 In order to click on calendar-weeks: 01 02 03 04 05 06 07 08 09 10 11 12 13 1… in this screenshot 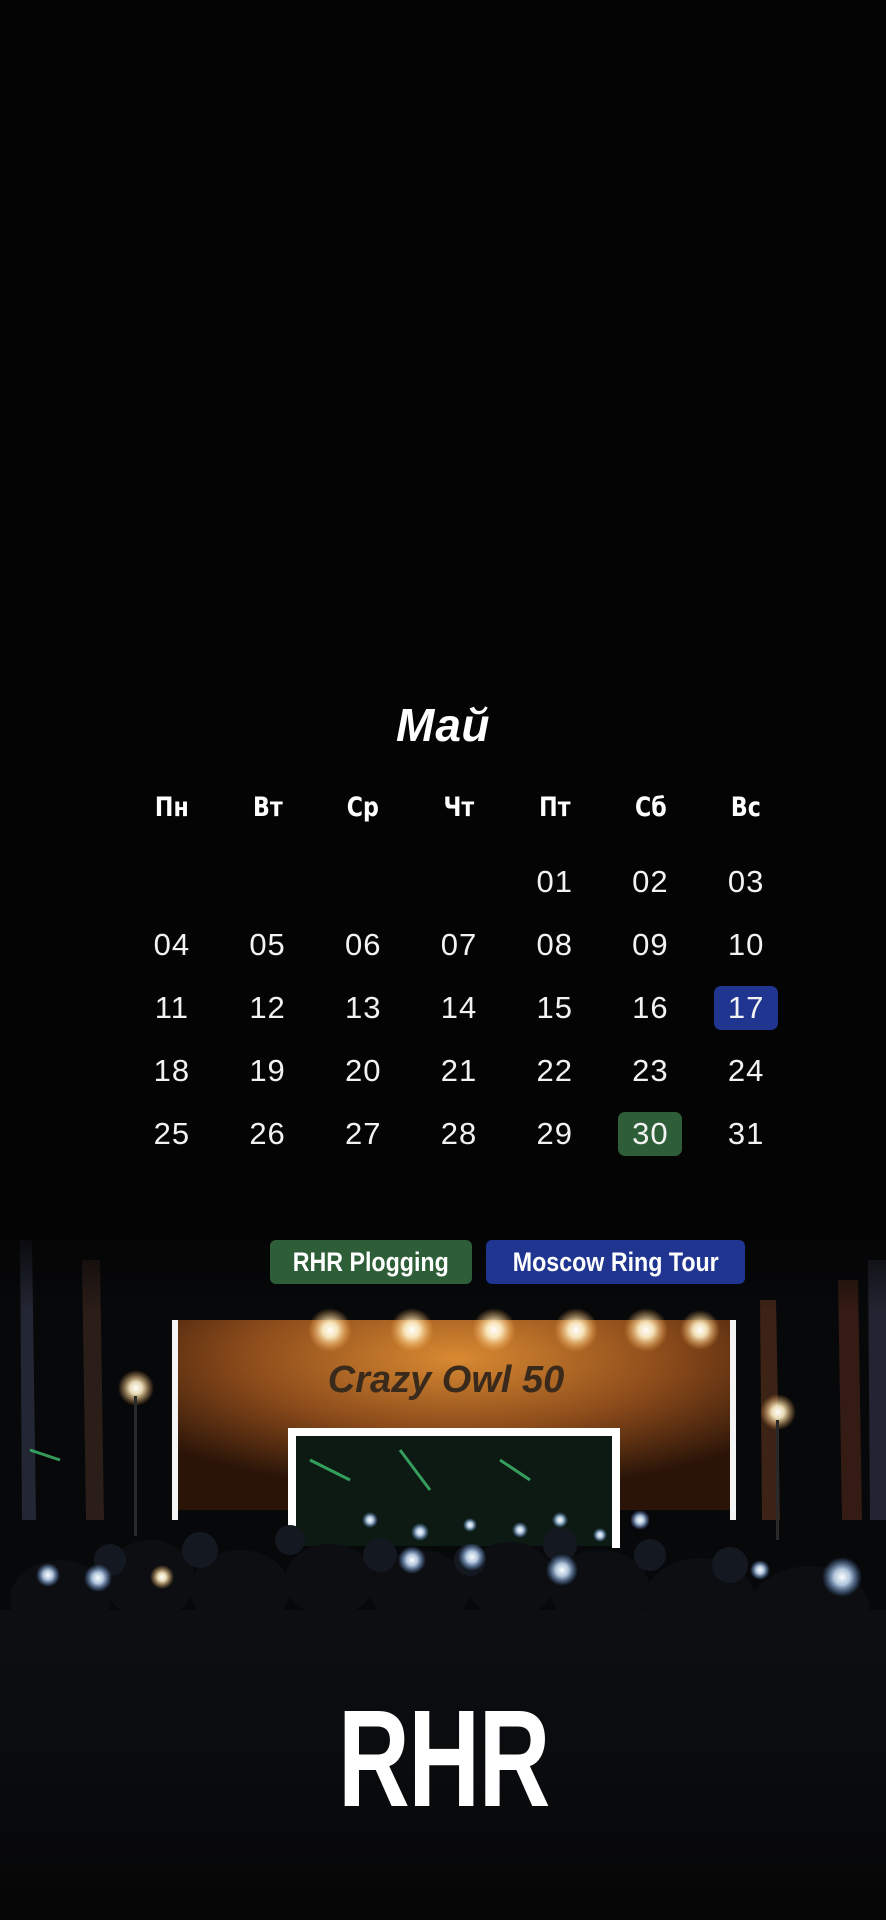, I will do `click(459, 1007)`.